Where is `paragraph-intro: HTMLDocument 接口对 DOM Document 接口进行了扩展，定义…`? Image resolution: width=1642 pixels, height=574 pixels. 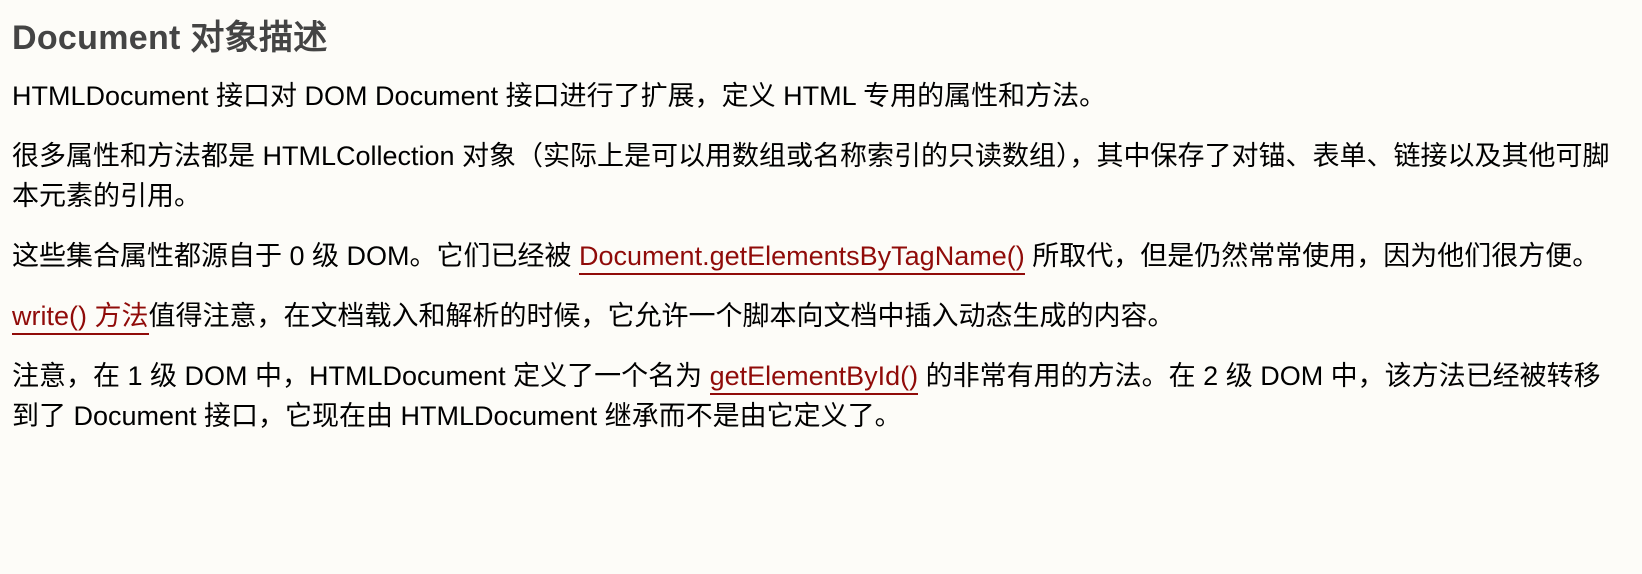
paragraph-intro: HTMLDocument 接口对 DOM Document 接口进行了扩展，定义… is located at coordinates (559, 96).